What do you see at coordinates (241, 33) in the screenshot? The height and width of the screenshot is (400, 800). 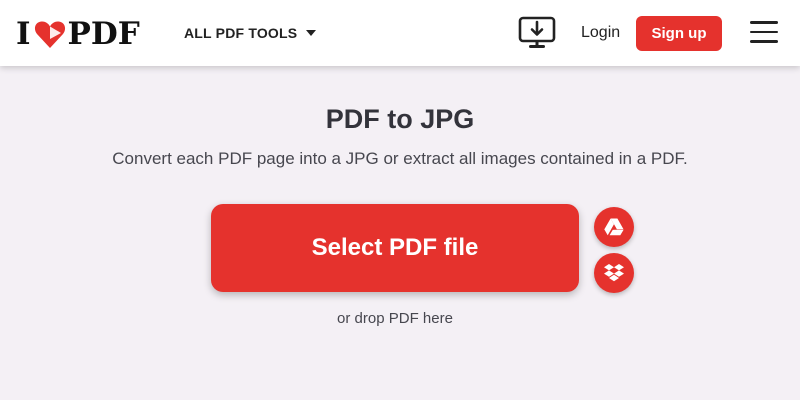 I see `all-pdf-tools-label: ALL PDF TOOLS` at bounding box center [241, 33].